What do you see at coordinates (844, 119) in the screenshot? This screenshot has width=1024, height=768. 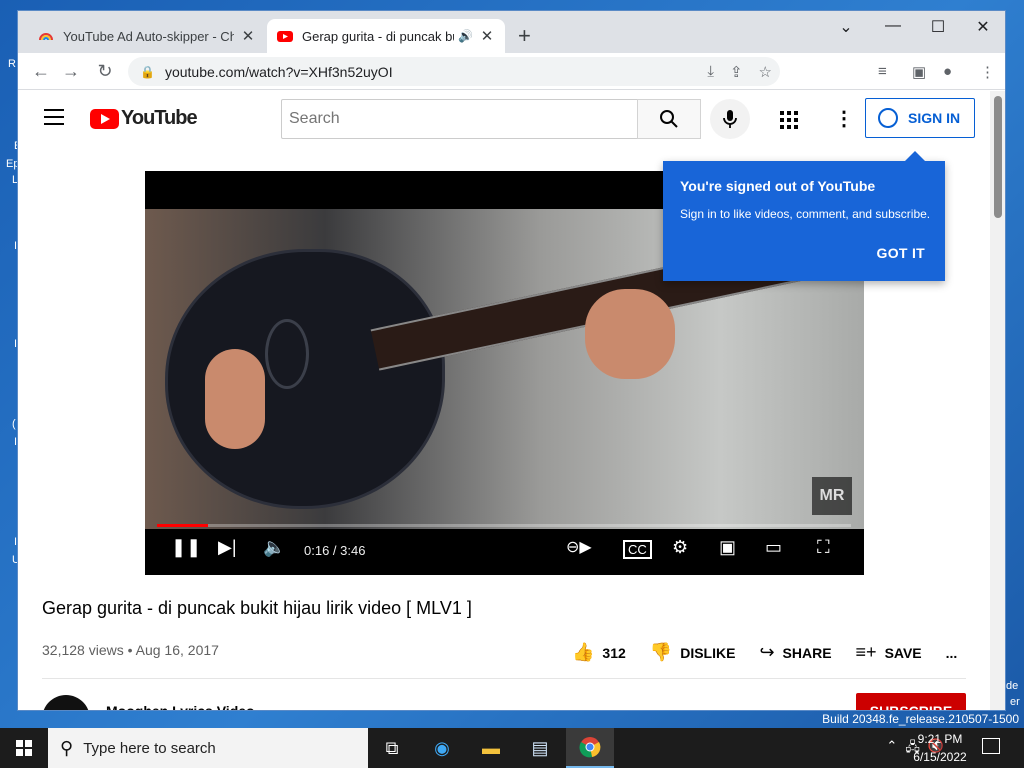 I see `settings-kebab-icon: ⋮` at bounding box center [844, 119].